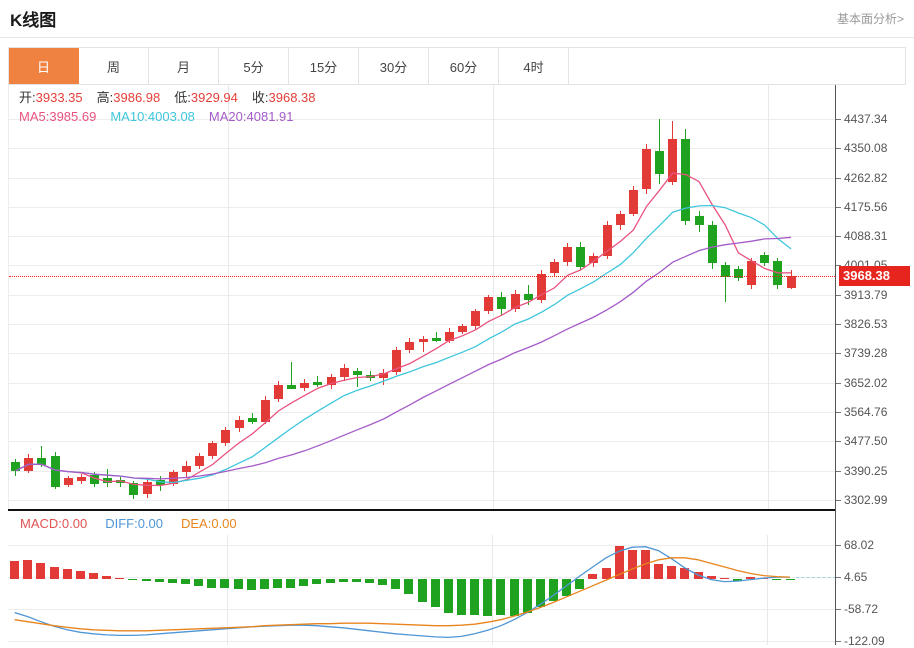 Image resolution: width=914 pixels, height=648 pixels. What do you see at coordinates (464, 66) in the screenshot?
I see `tab-60分: 60分` at bounding box center [464, 66].